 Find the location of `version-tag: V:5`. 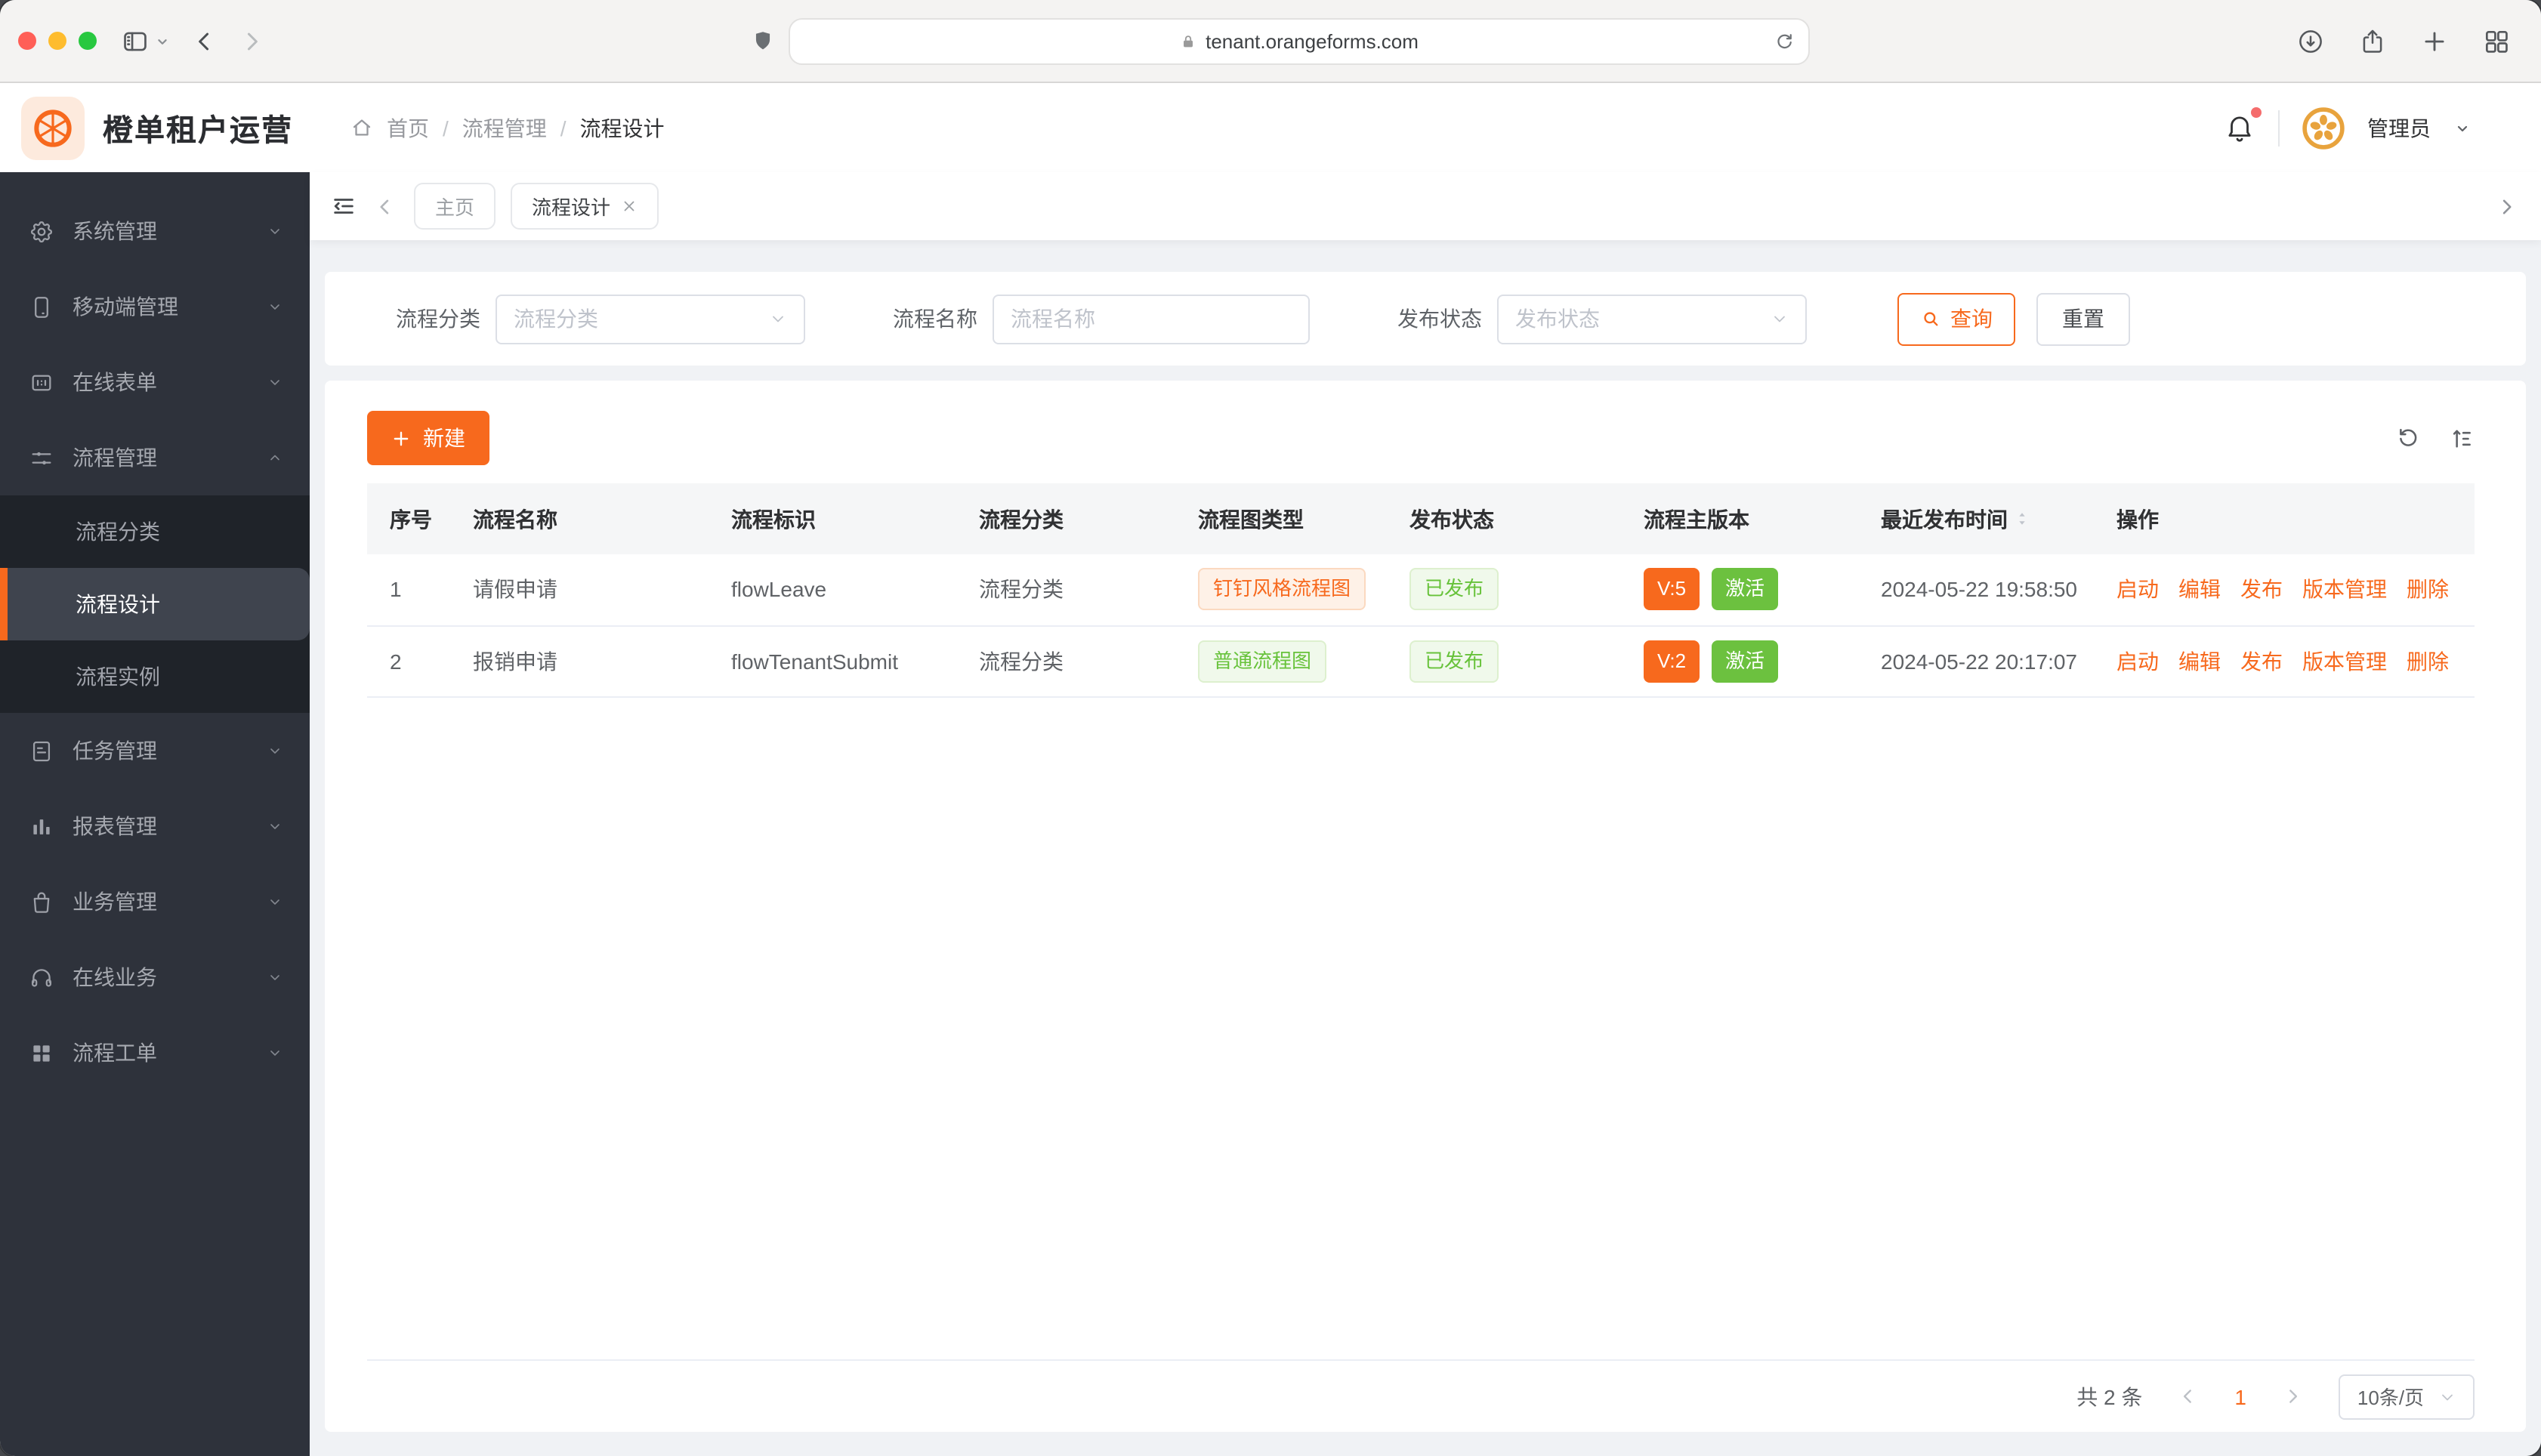

version-tag: V:5 is located at coordinates (1672, 589).